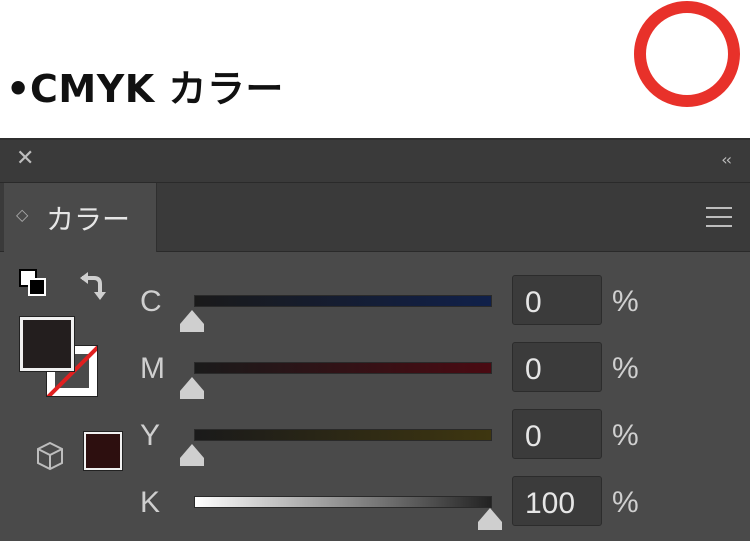 The height and width of the screenshot is (541, 750). I want to click on magenta-value-field: 0, so click(557, 367).